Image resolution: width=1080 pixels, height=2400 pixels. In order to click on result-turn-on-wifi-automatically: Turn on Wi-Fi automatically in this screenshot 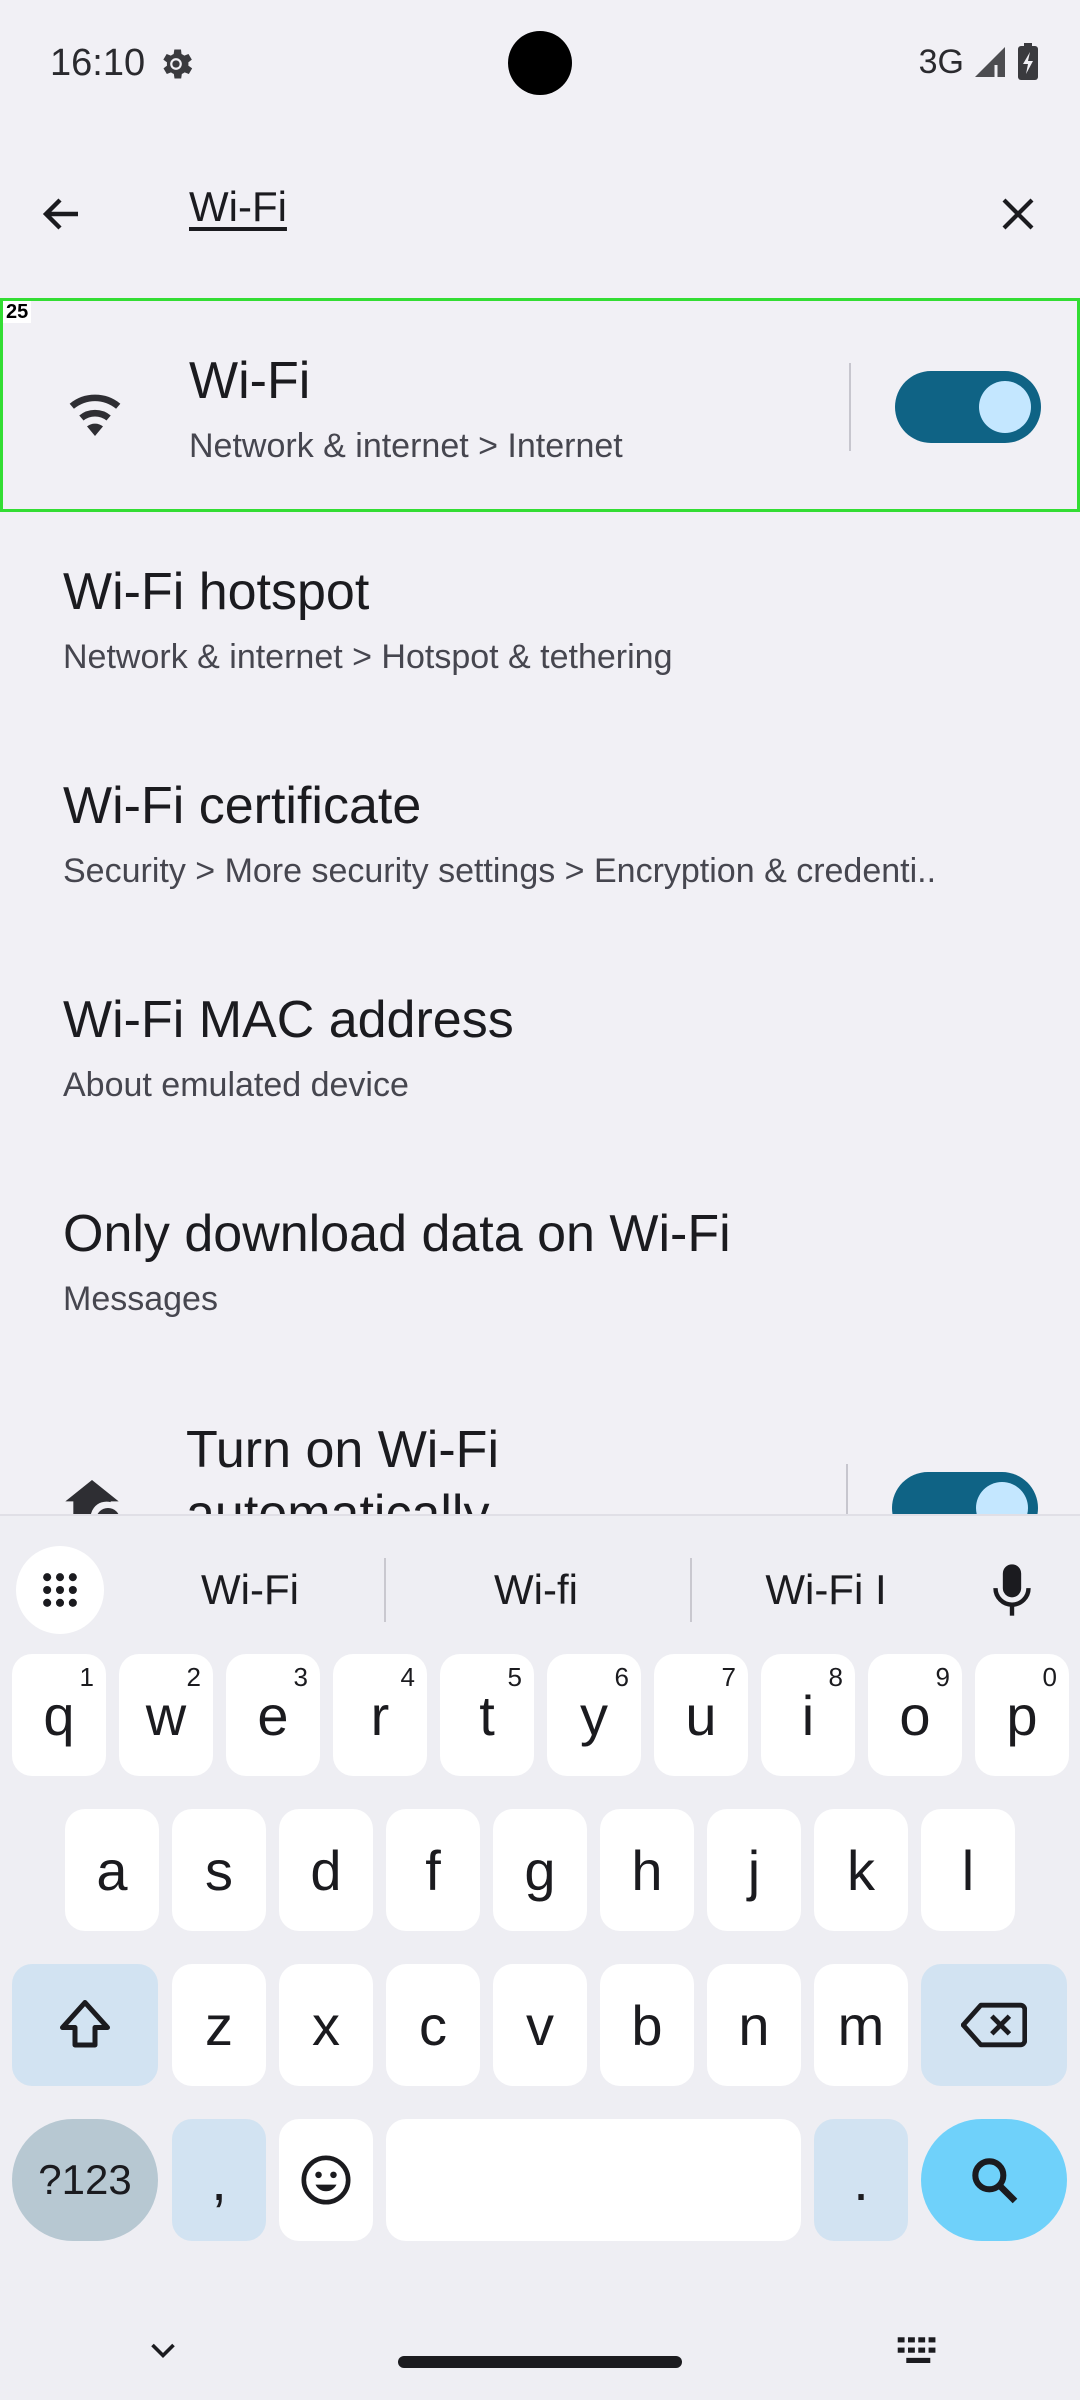, I will do `click(540, 1441)`.